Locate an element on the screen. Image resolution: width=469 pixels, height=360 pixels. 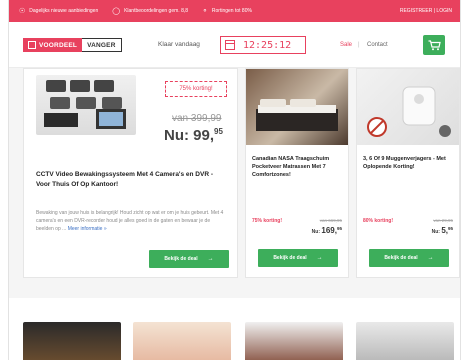
timer-label: Klaar vandaag is located at coordinates (179, 44).